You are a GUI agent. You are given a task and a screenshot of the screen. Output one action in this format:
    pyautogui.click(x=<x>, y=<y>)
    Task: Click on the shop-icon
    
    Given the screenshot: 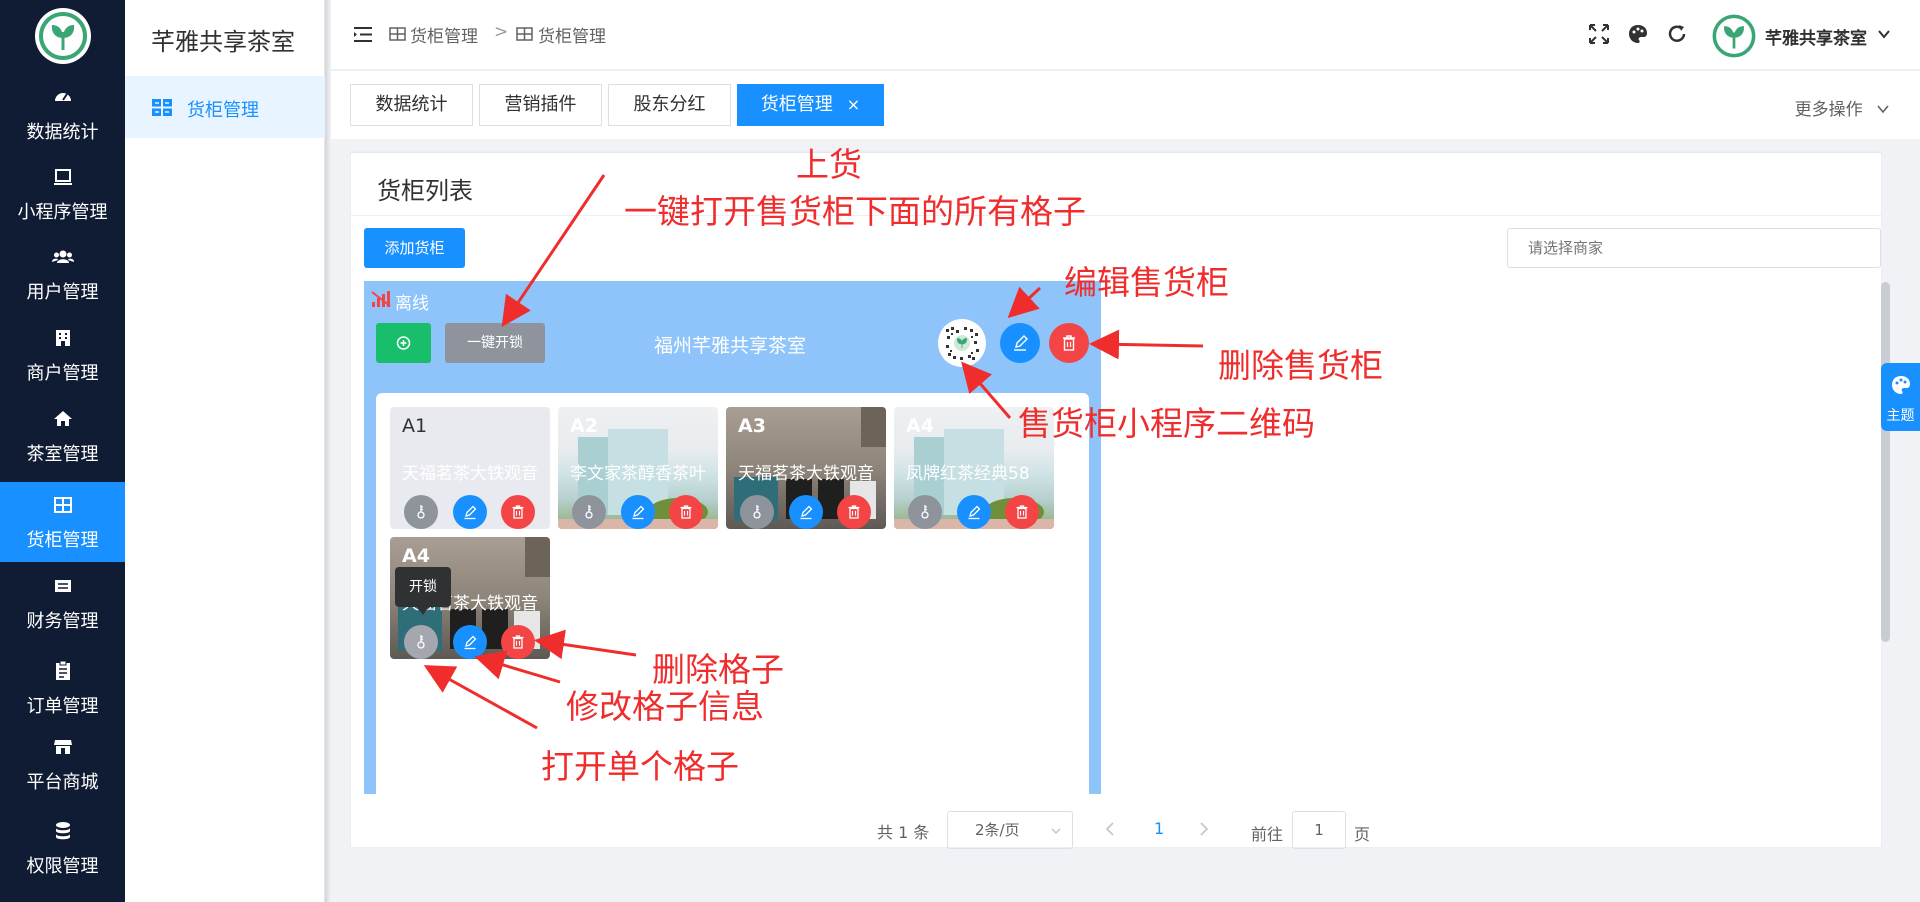 What is the action you would take?
    pyautogui.click(x=63, y=747)
    